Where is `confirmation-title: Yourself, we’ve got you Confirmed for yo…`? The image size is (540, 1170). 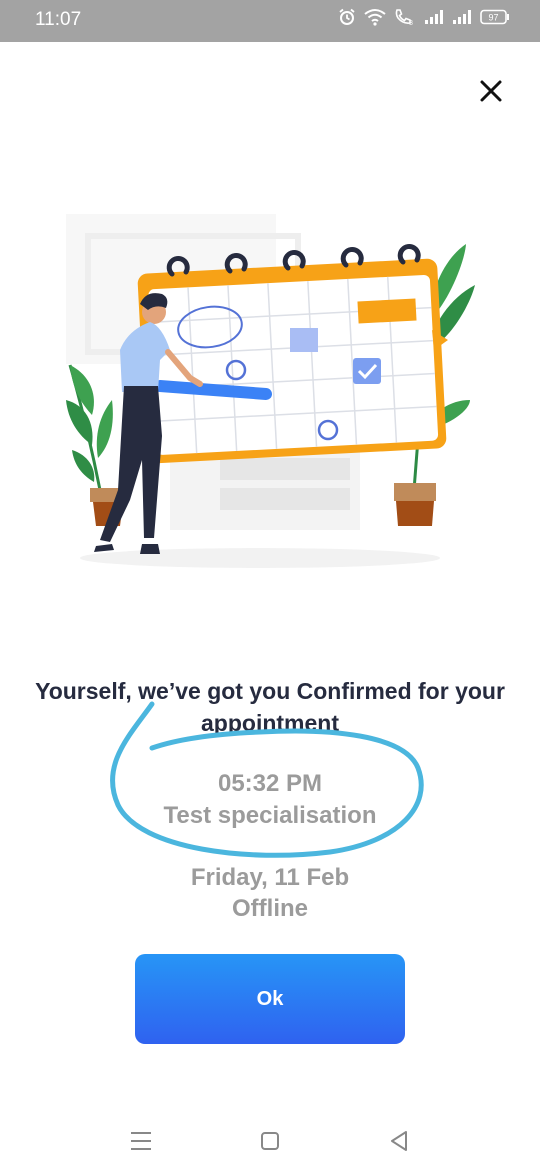
confirmation-title: Yourself, we’ve got you Confirmed for yo… is located at coordinates (270, 707).